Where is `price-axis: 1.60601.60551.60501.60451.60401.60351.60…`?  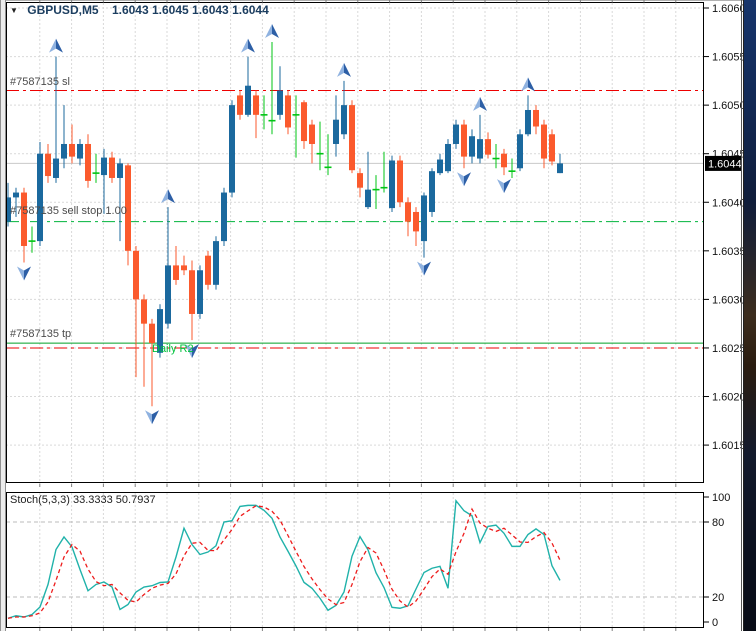 price-axis: 1.60601.60551.60501.60451.60401.60351.60… is located at coordinates (723, 316).